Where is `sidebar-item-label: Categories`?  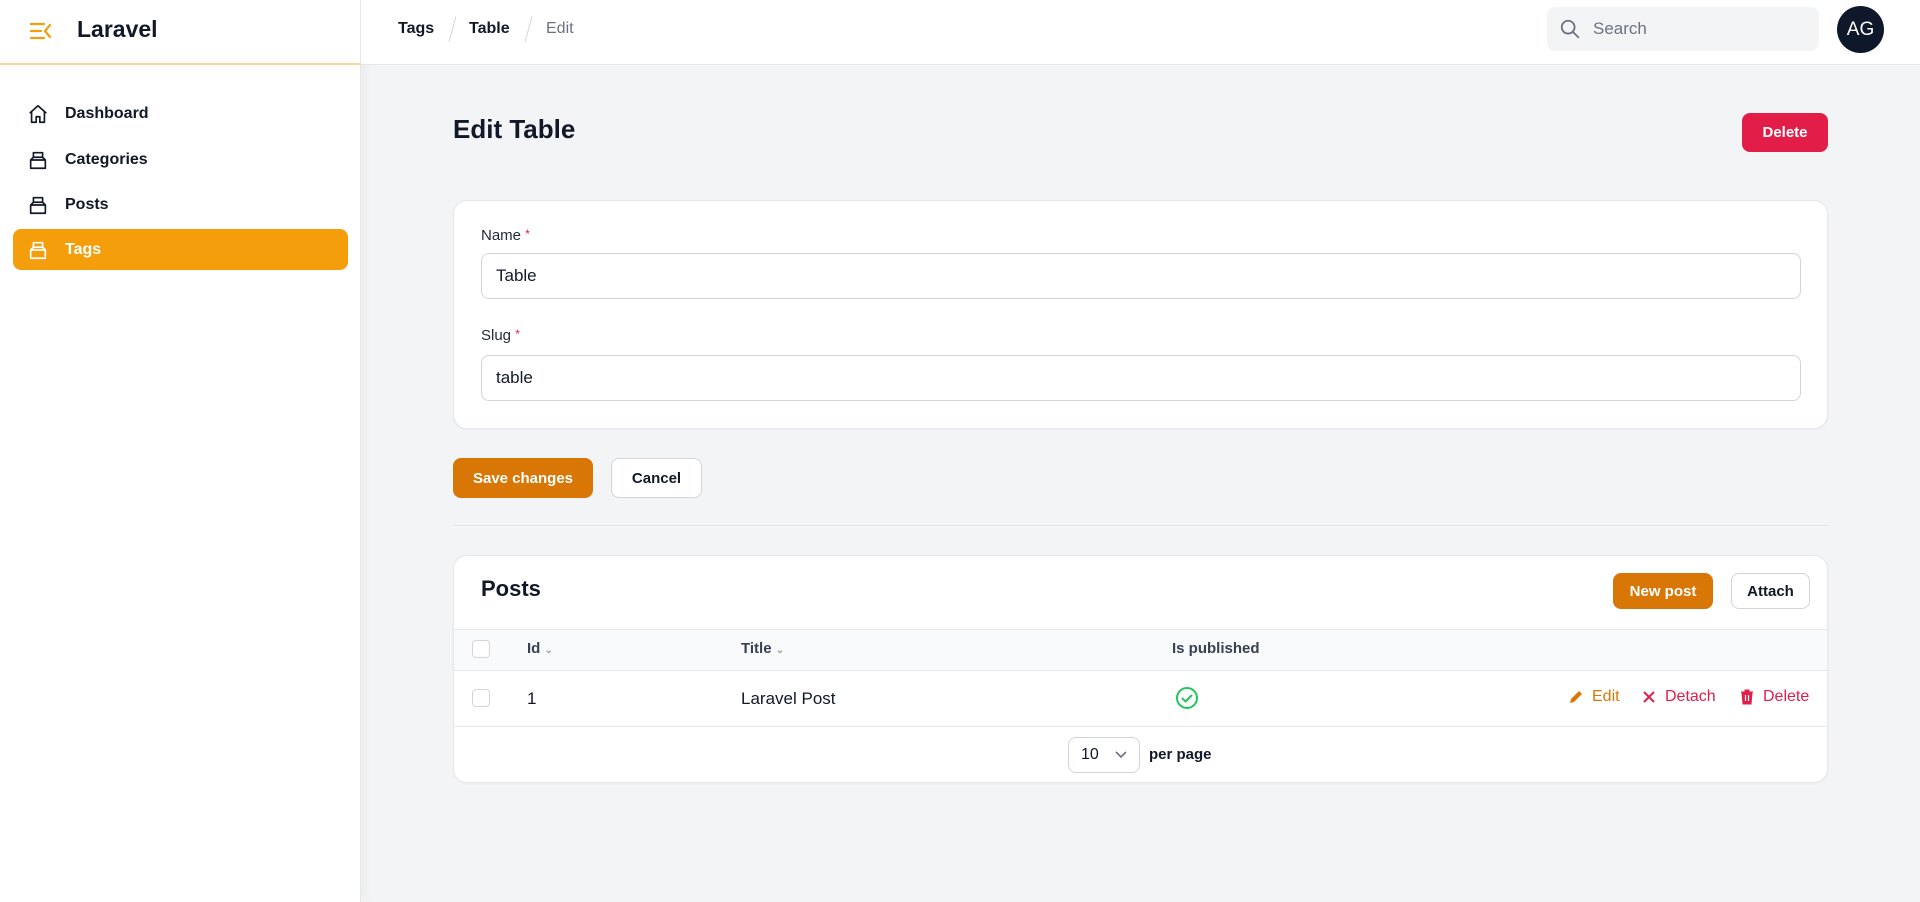
sidebar-item-label: Categories is located at coordinates (106, 159).